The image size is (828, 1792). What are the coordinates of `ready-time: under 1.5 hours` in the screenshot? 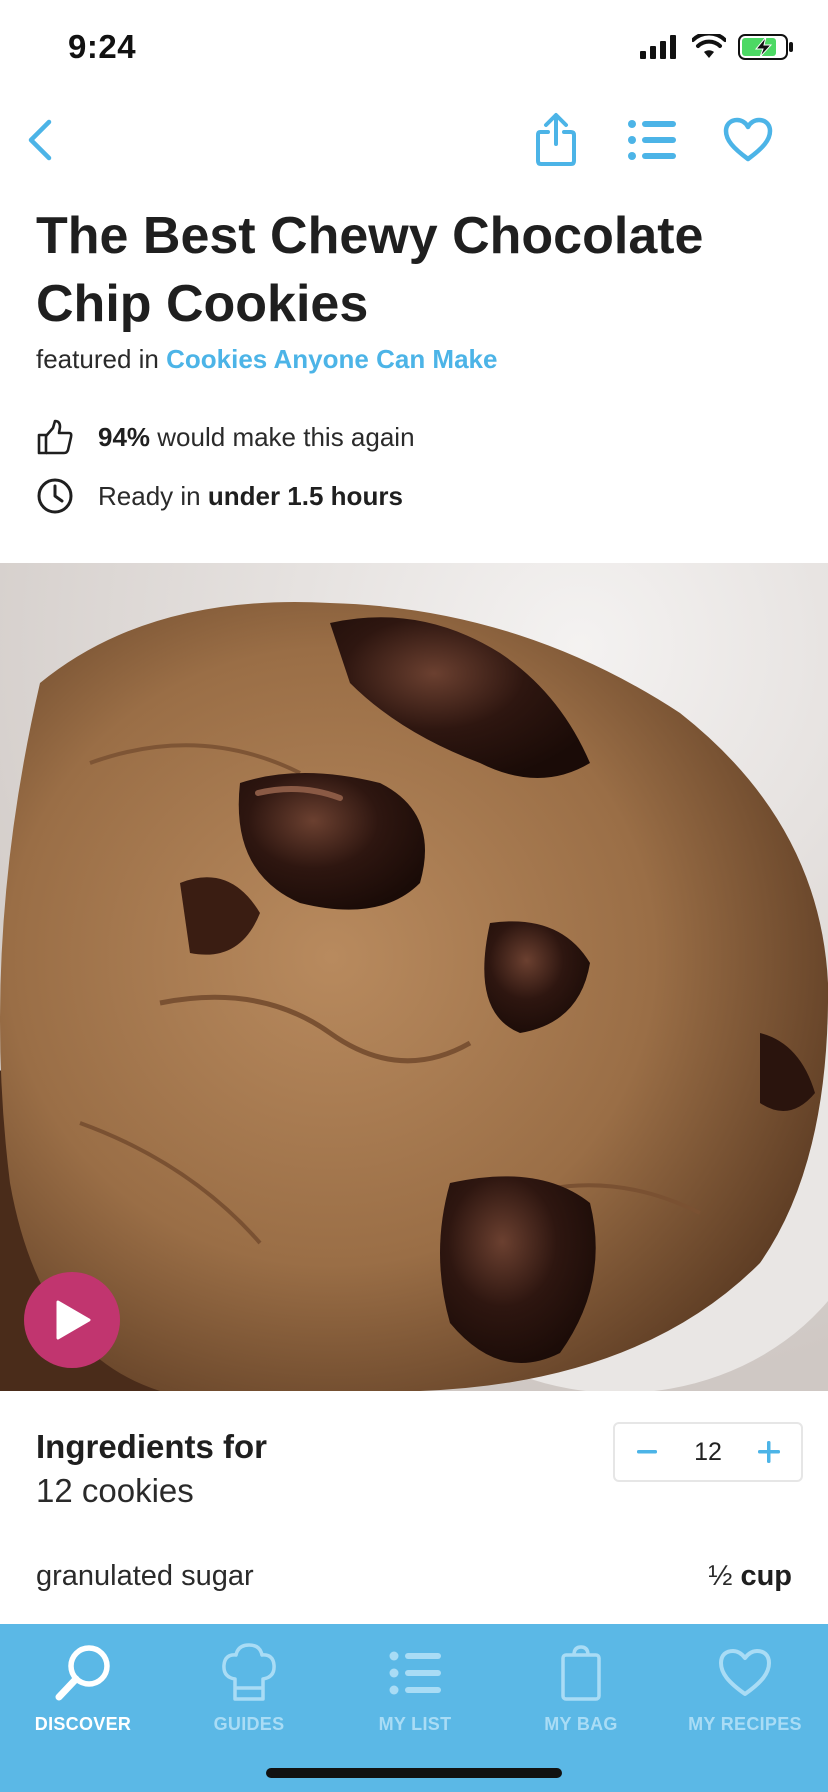 It's located at (305, 495).